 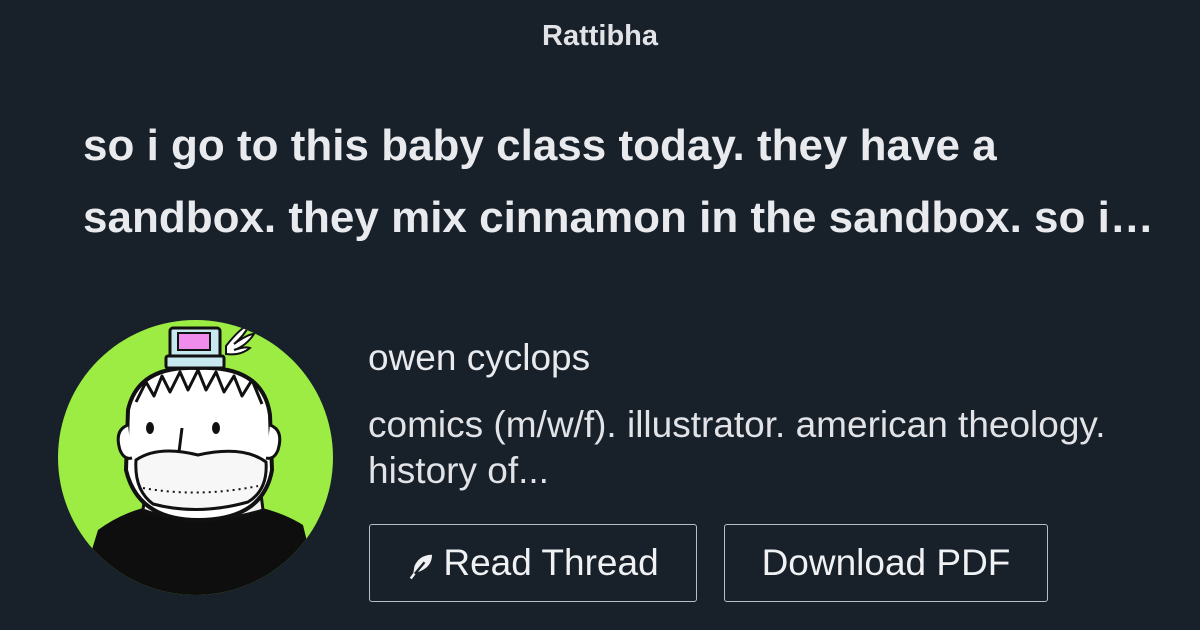 What do you see at coordinates (551, 562) in the screenshot?
I see `read-thread-label: Read Thread` at bounding box center [551, 562].